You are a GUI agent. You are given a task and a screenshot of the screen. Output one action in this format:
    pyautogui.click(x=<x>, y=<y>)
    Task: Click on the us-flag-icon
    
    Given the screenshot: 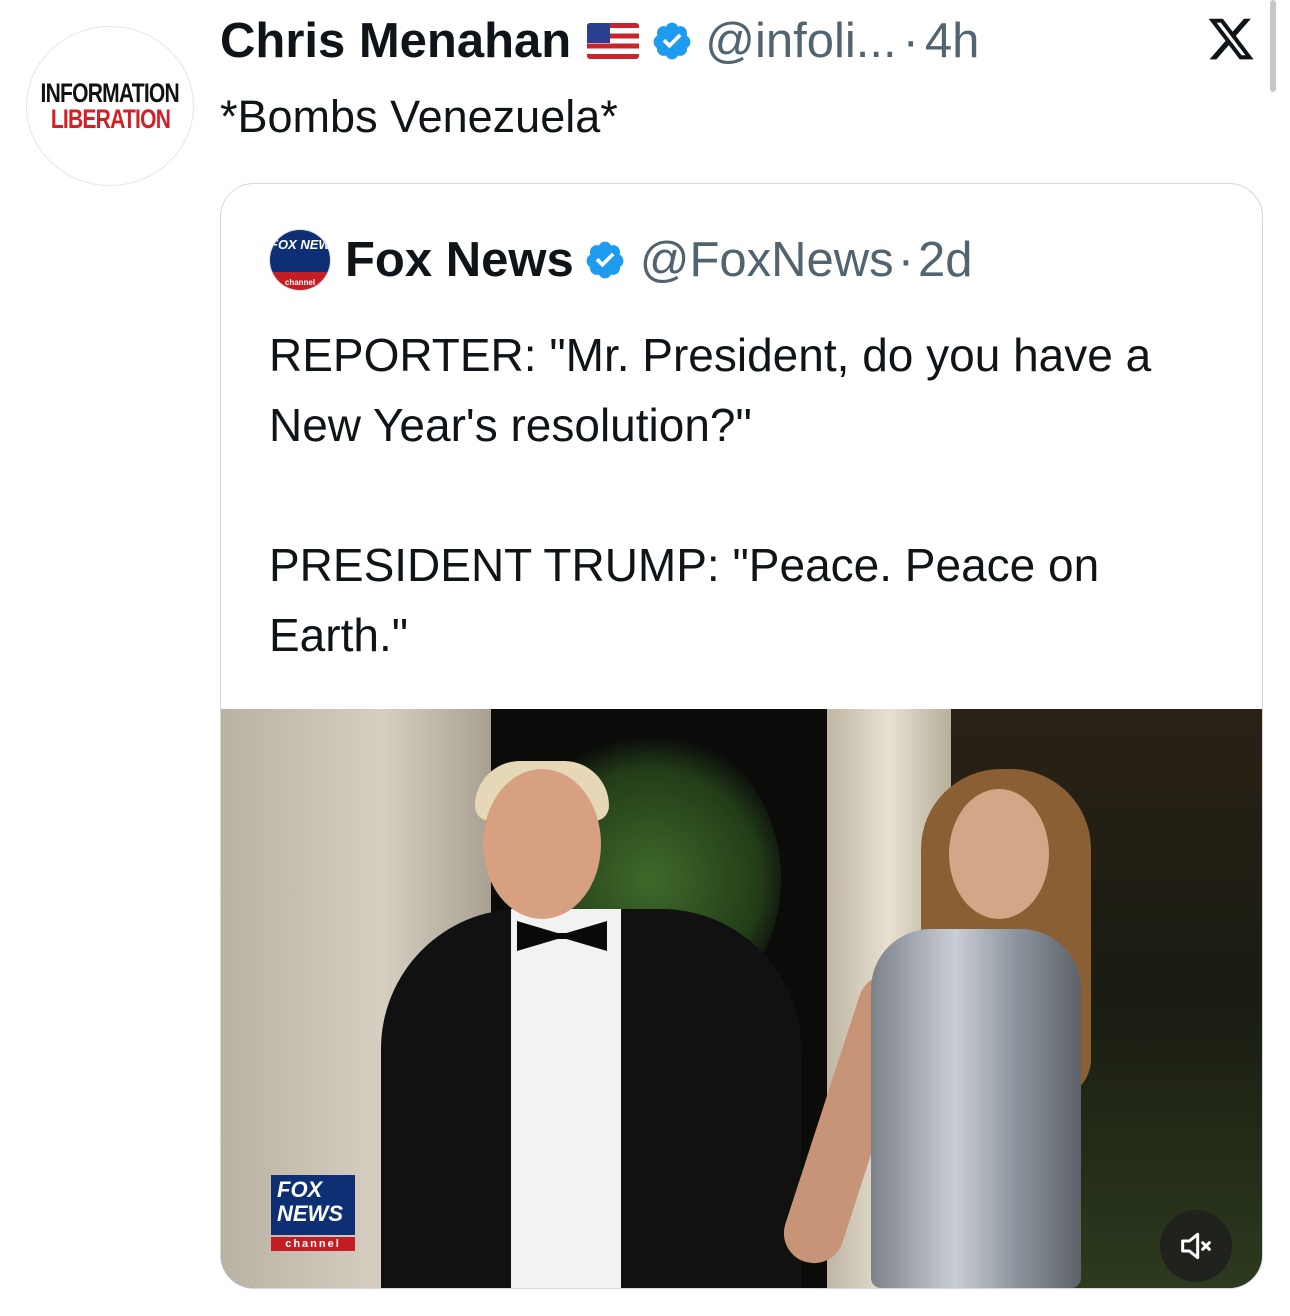 What is the action you would take?
    pyautogui.click(x=613, y=41)
    